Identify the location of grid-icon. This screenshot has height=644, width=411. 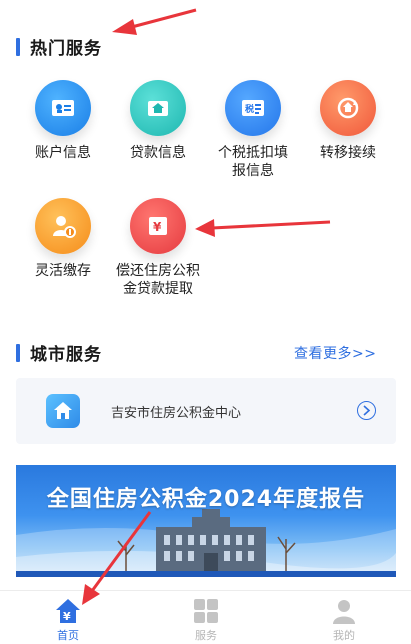
(206, 611).